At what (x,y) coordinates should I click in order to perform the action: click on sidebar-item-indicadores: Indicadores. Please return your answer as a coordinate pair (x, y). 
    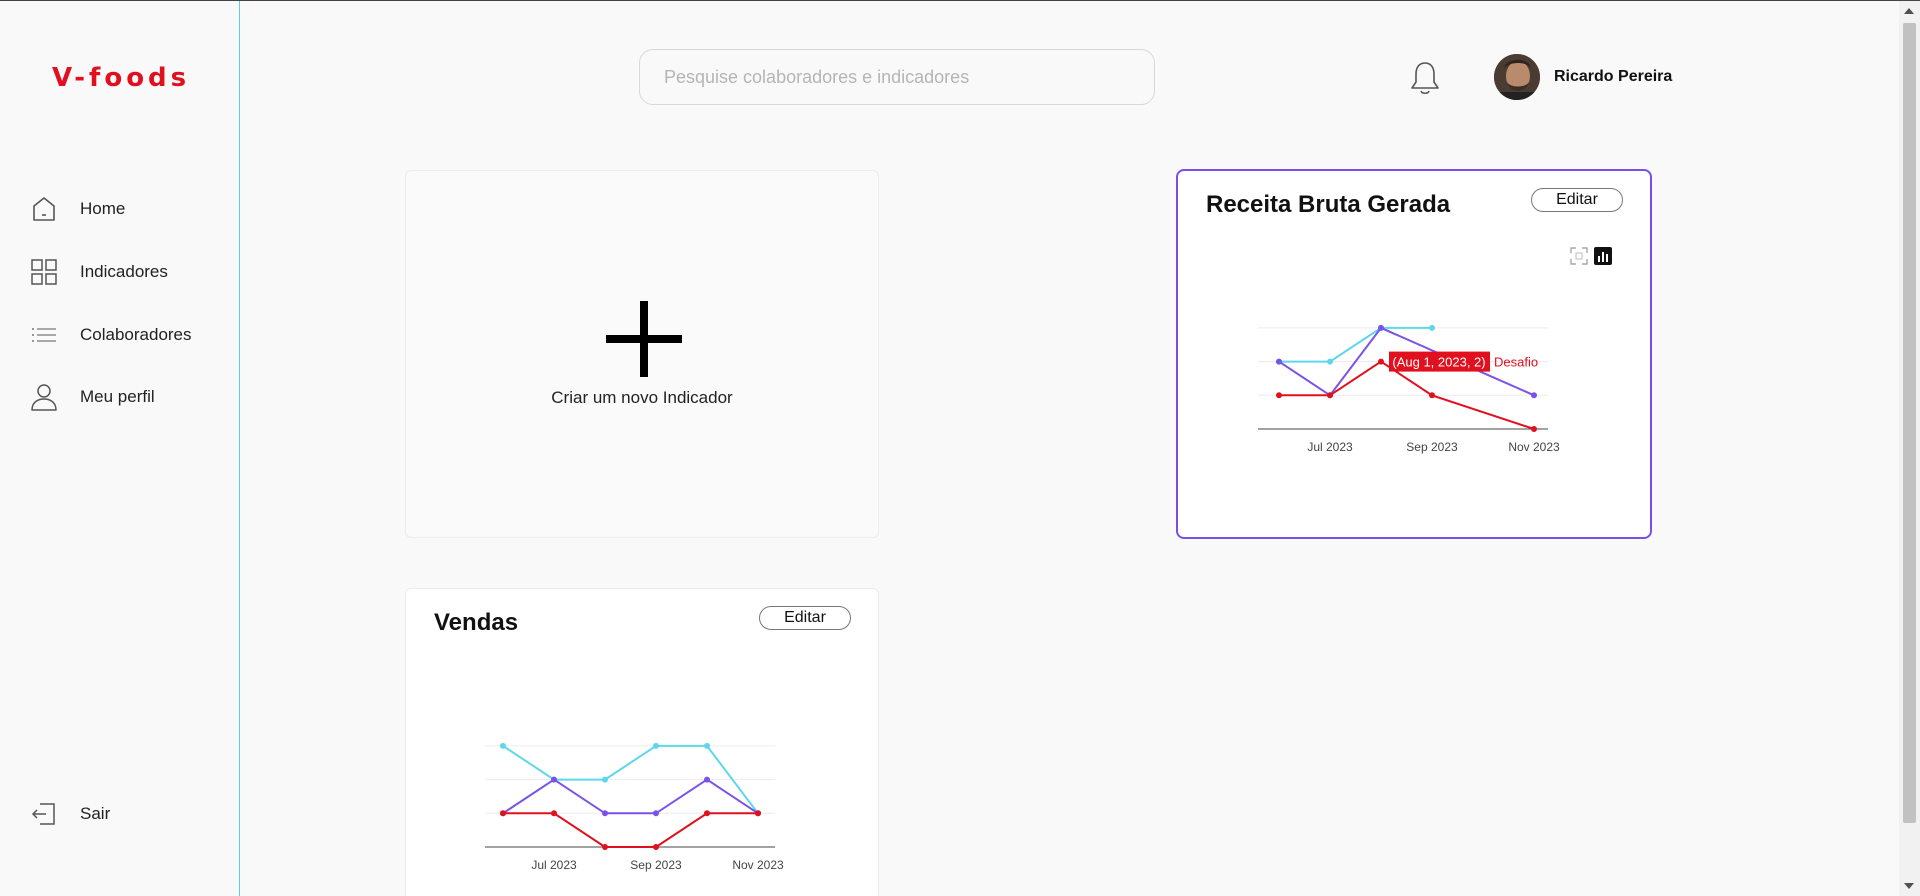
    Looking at the image, I should click on (99, 272).